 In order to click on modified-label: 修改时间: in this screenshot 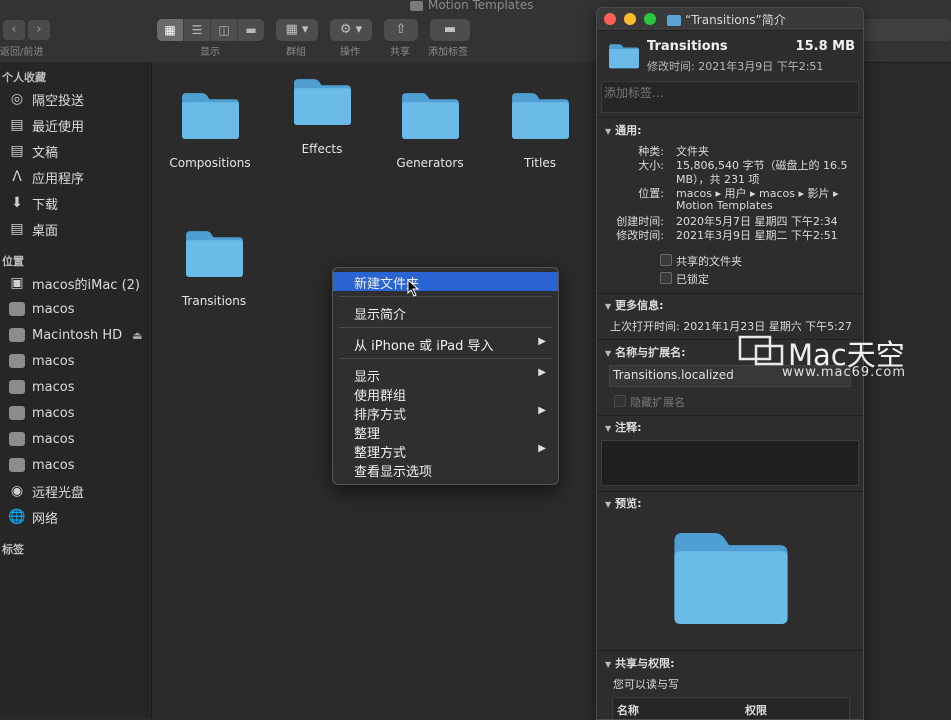, I will do `click(640, 235)`.